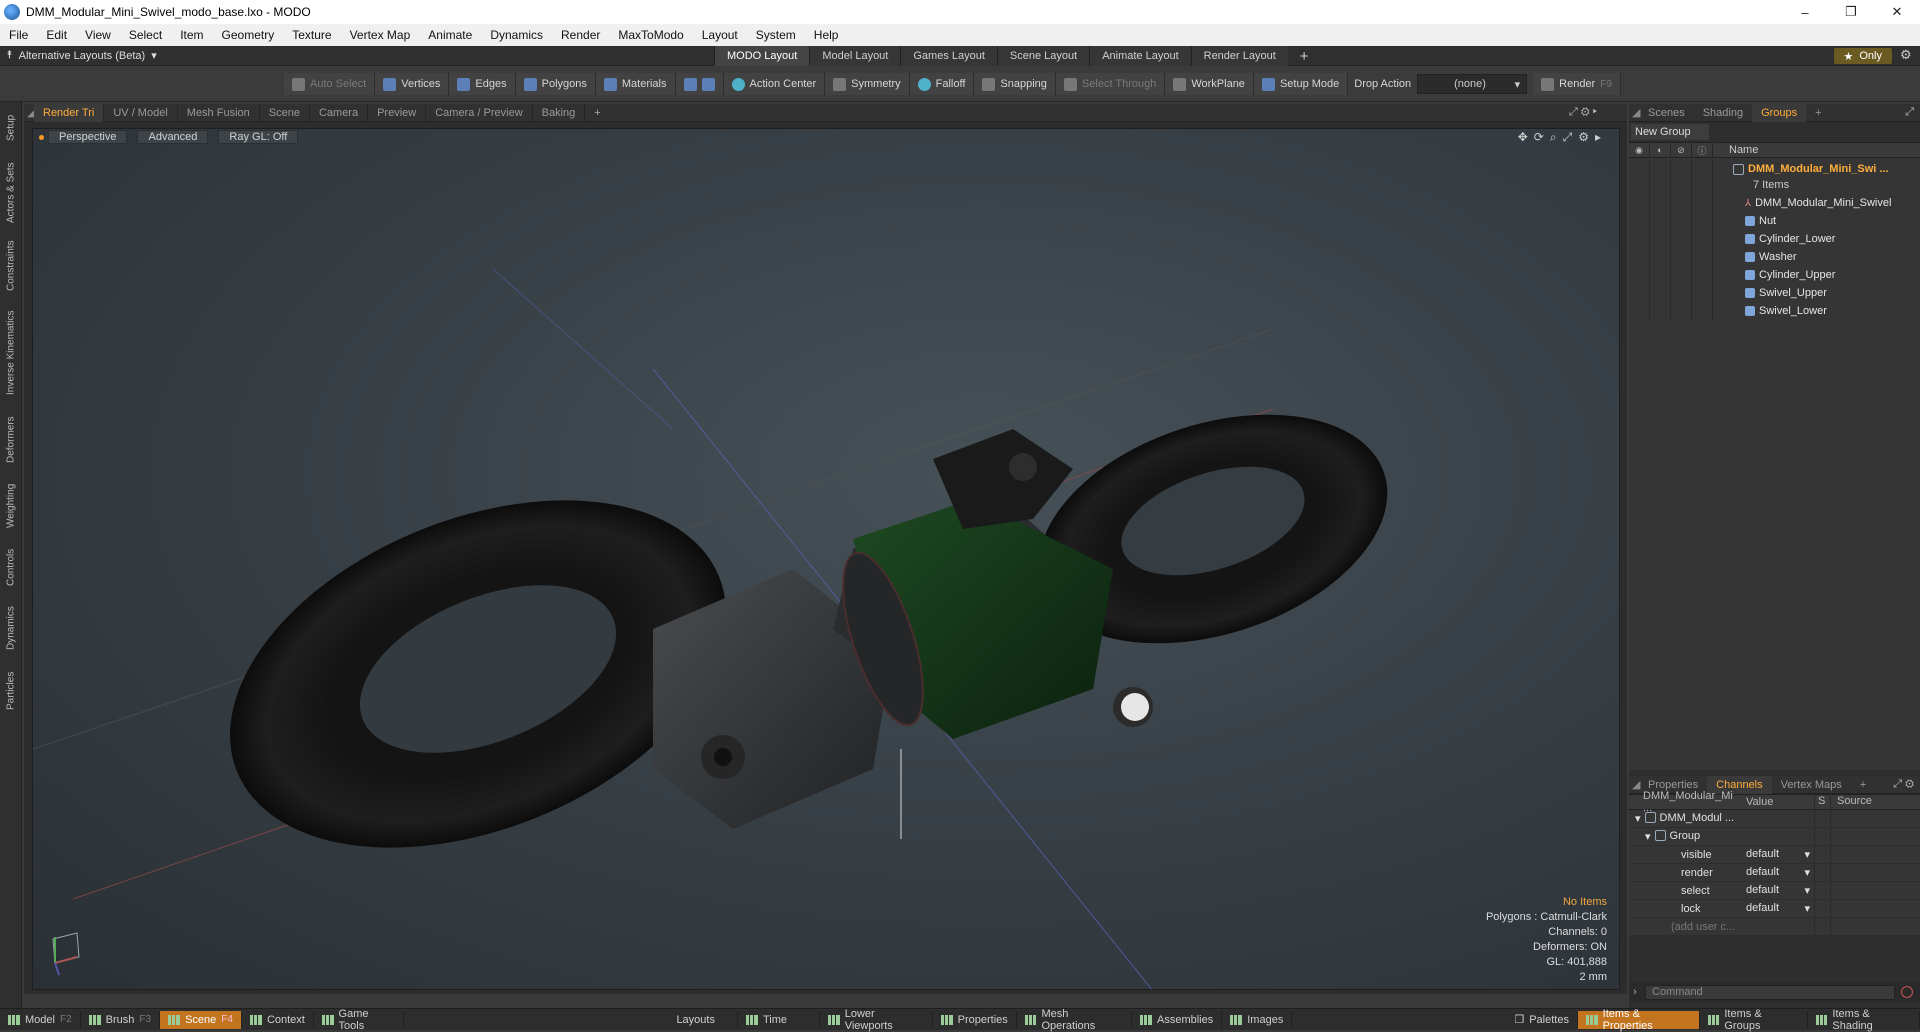 Image resolution: width=1920 pixels, height=1032 pixels. I want to click on vtab-constraints: Constraints, so click(11, 266).